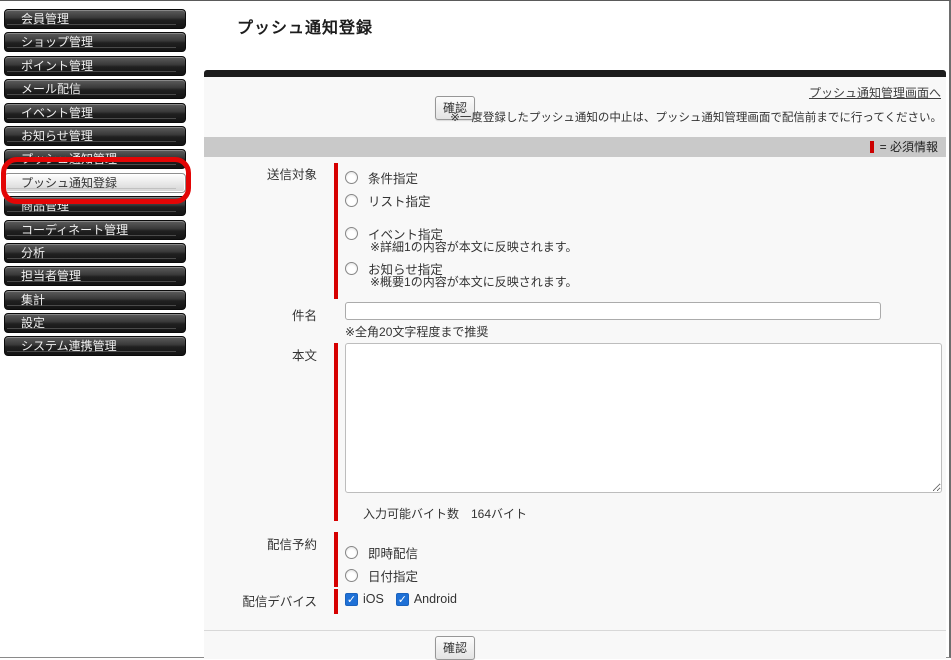 This screenshot has width=951, height=660. What do you see at coordinates (95, 112) in the screenshot?
I see `sidebar-item-event-mgmt: イベント管理` at bounding box center [95, 112].